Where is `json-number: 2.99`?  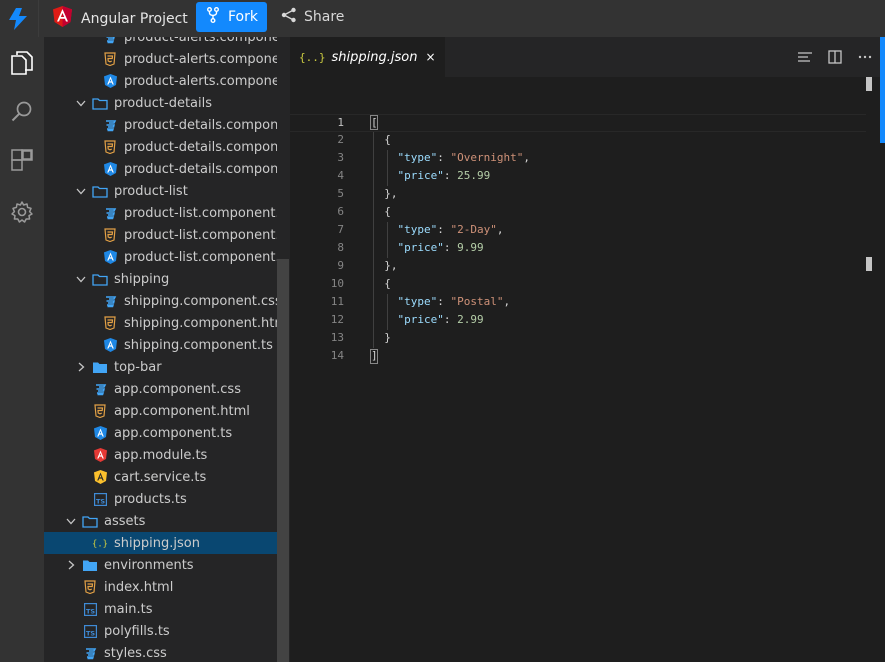
json-number: 2.99 is located at coordinates (470, 319).